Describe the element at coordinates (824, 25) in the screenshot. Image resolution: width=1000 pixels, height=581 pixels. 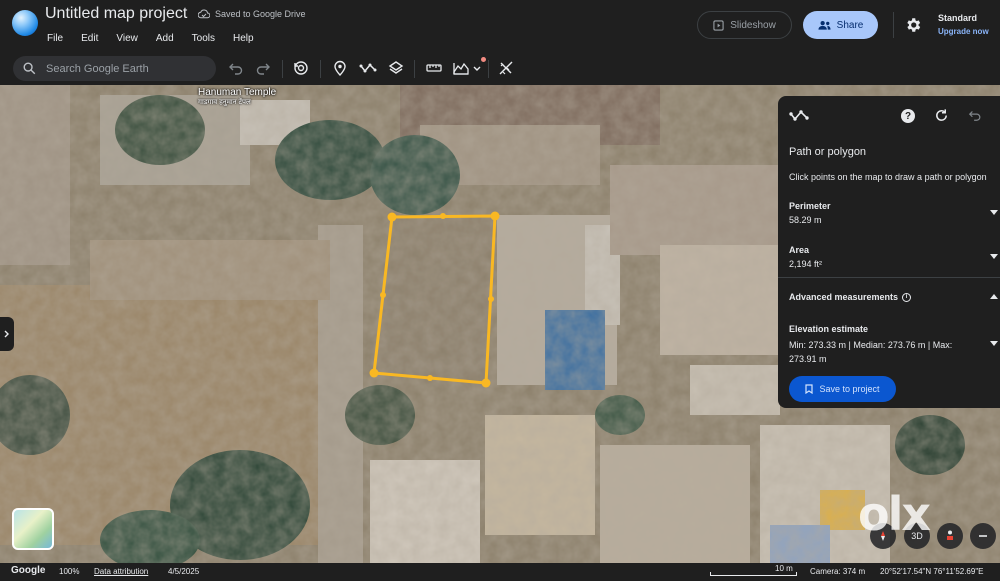
I see `people-icon` at that location.